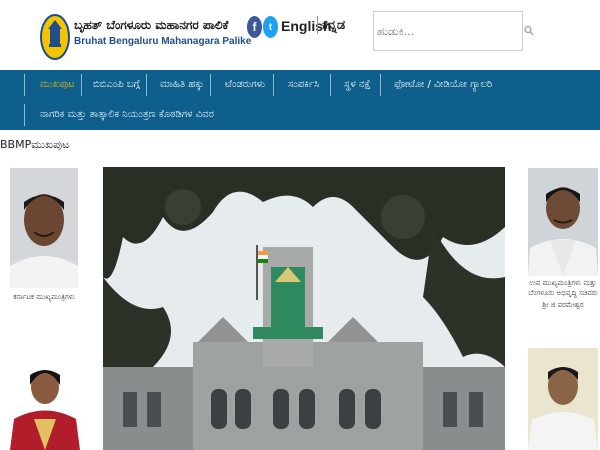  Describe the element at coordinates (333, 25) in the screenshot. I see `language-kannada-link: ಕನ್ನಡ` at that location.